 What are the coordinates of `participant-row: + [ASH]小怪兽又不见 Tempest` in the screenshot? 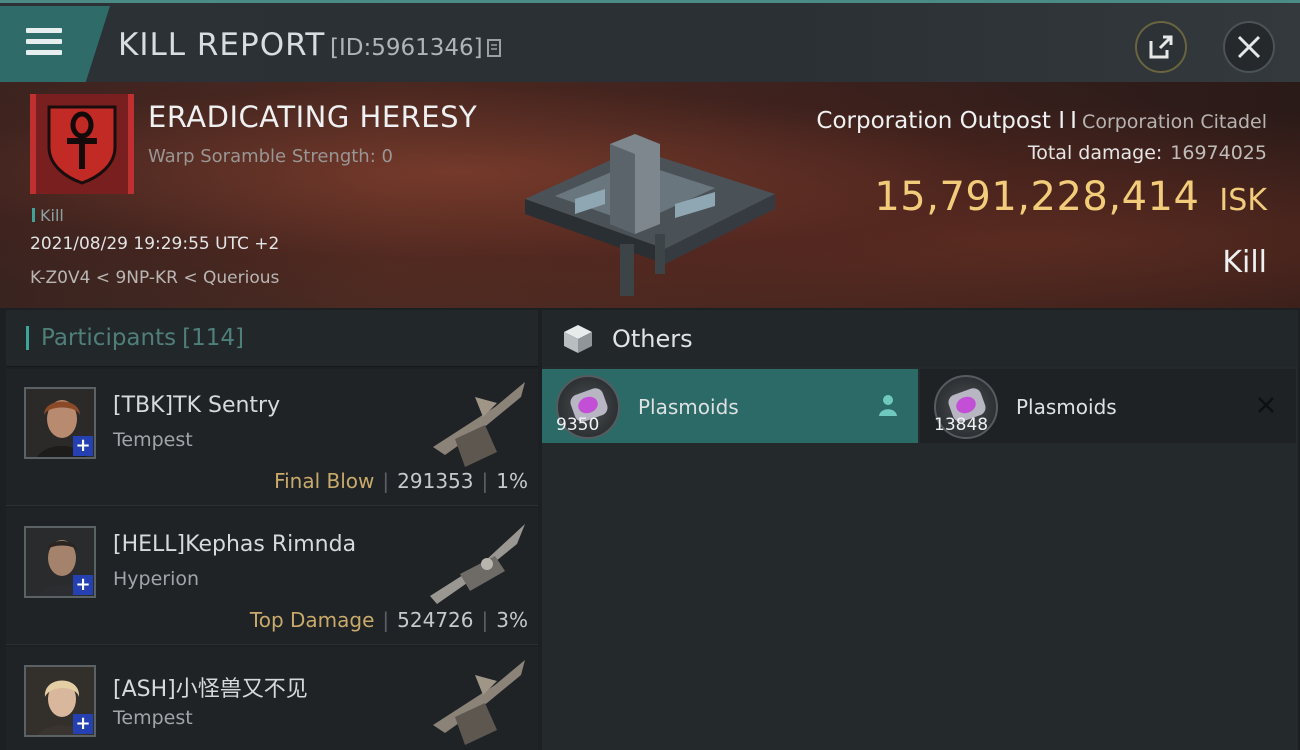 It's located at (272, 698).